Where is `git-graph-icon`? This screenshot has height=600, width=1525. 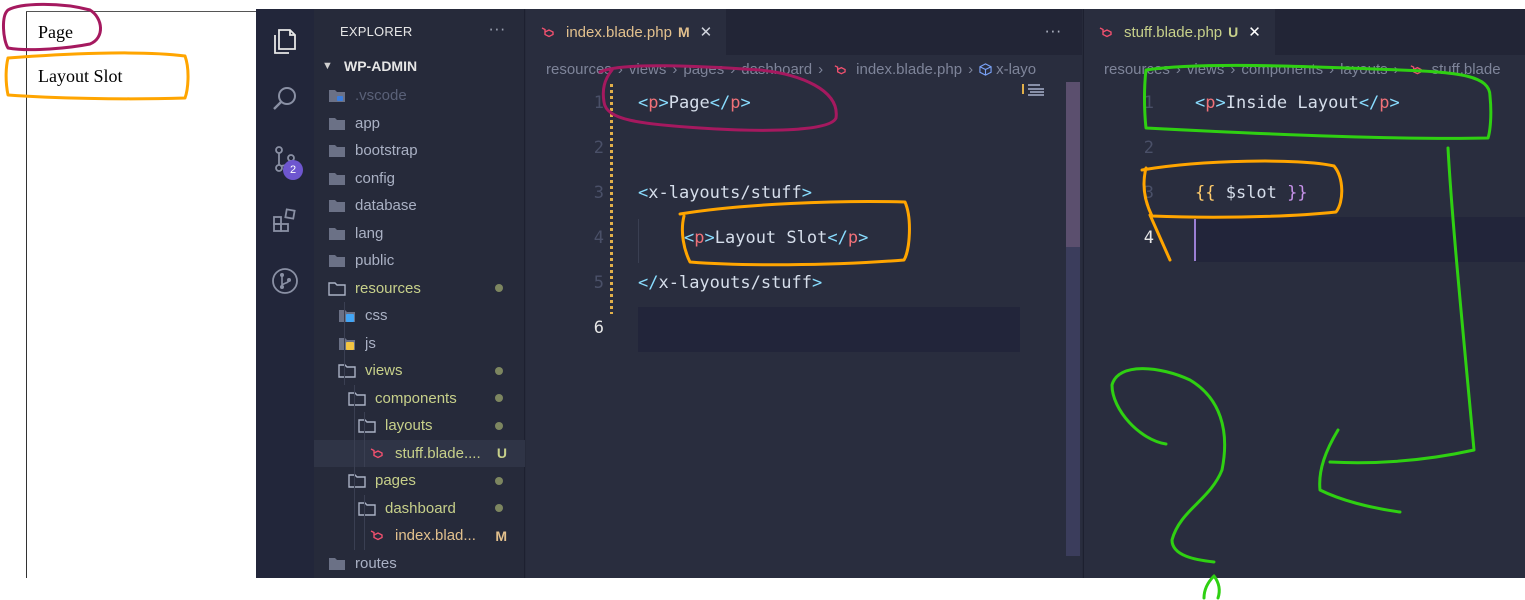
git-graph-icon is located at coordinates (285, 281).